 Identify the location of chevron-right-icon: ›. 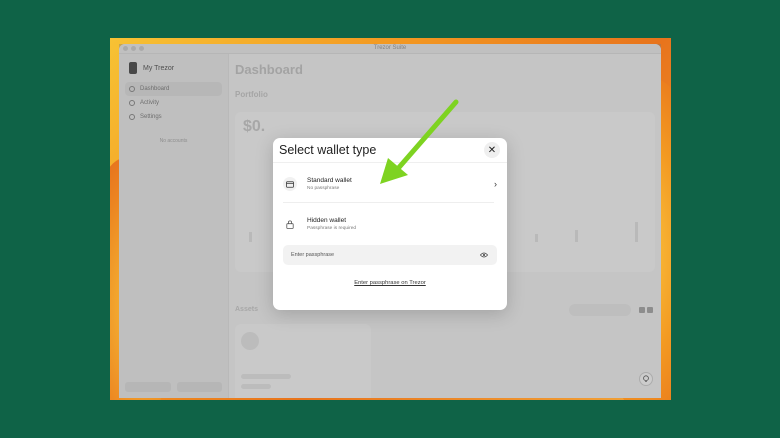
(495, 184).